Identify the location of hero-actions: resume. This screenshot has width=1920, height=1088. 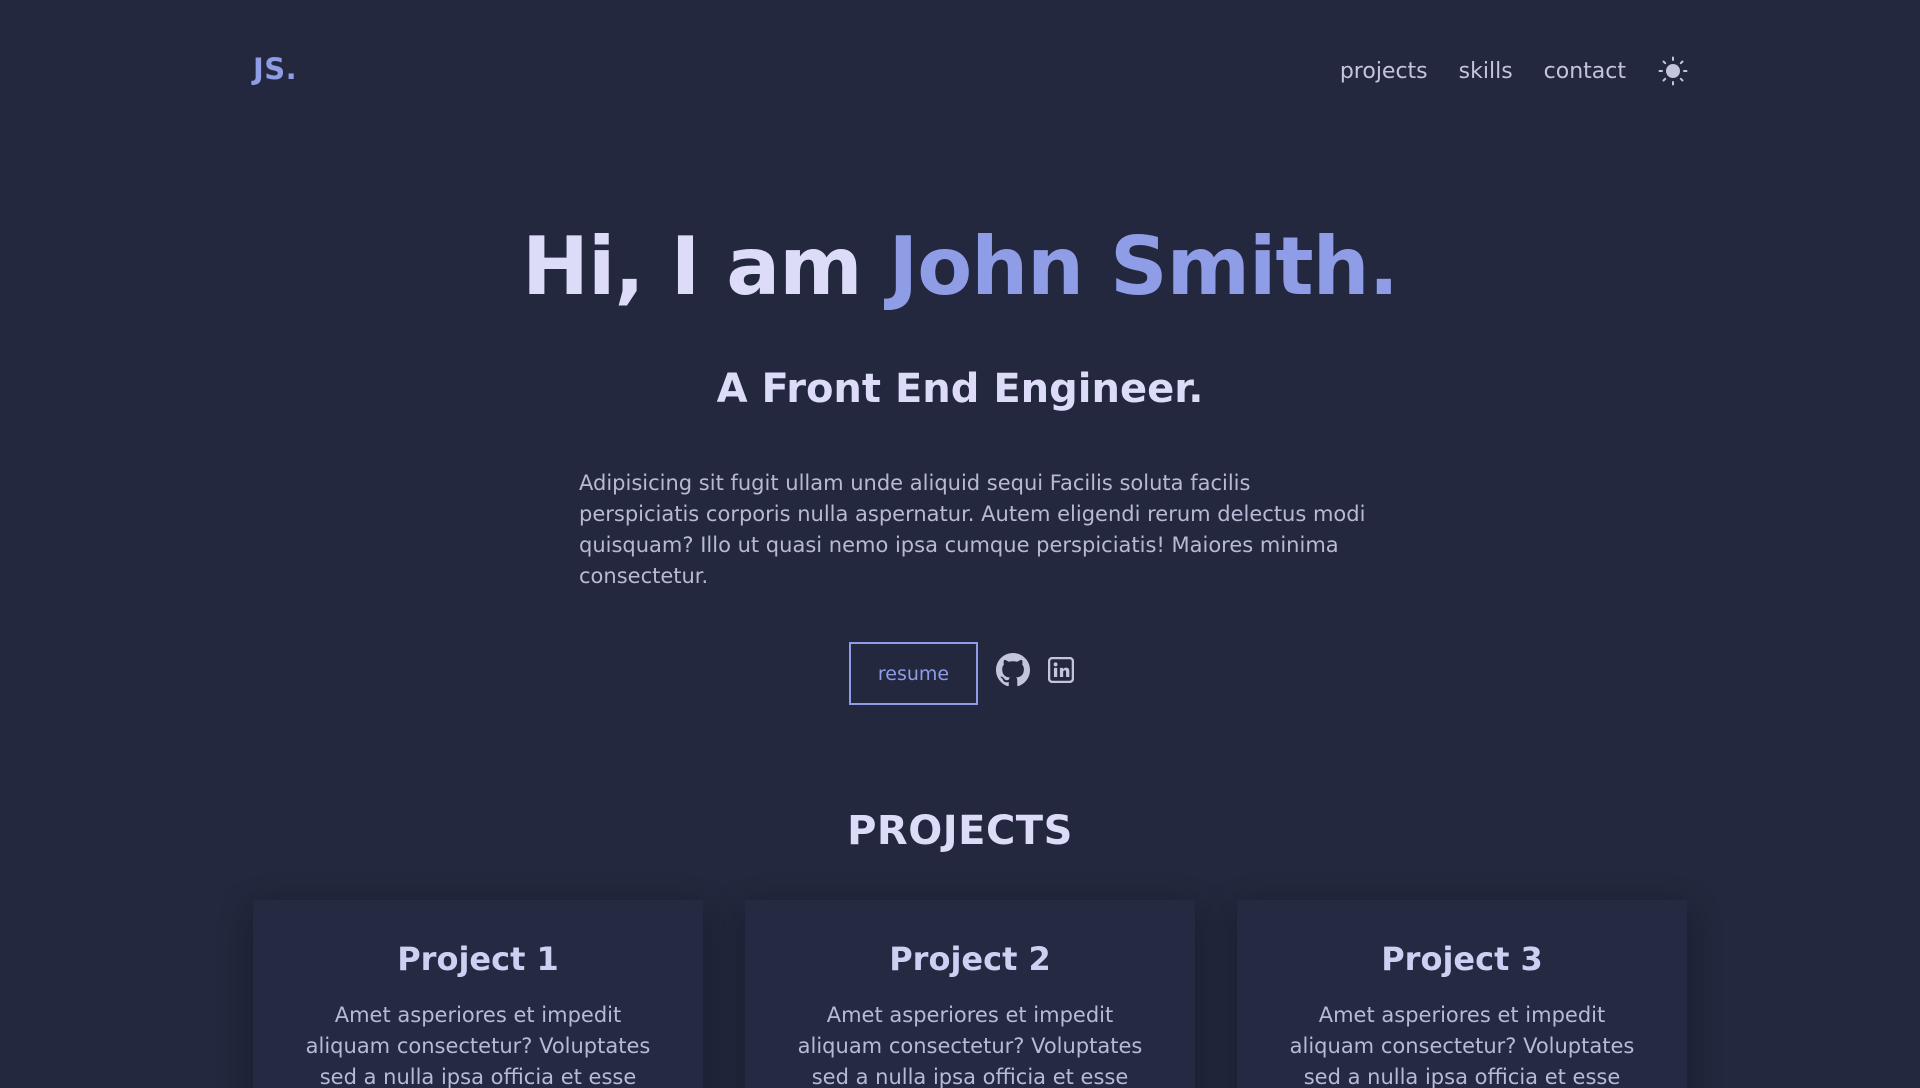
(963, 673).